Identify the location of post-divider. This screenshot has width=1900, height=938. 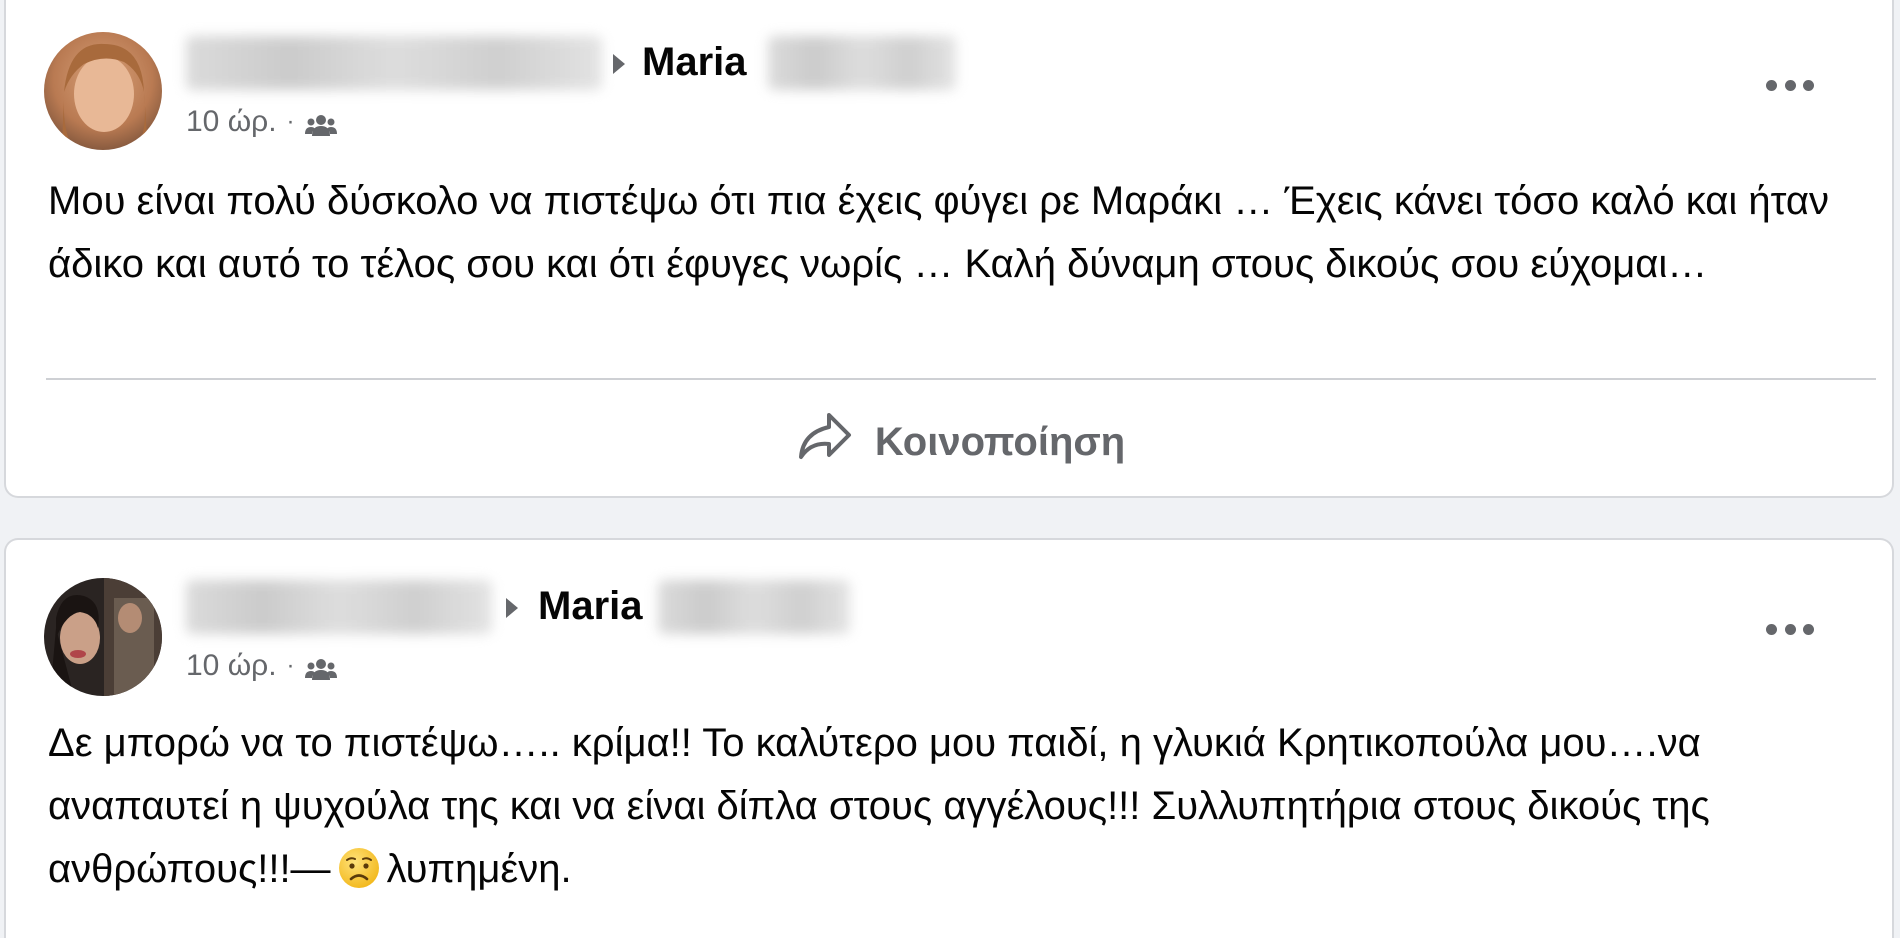
(961, 379).